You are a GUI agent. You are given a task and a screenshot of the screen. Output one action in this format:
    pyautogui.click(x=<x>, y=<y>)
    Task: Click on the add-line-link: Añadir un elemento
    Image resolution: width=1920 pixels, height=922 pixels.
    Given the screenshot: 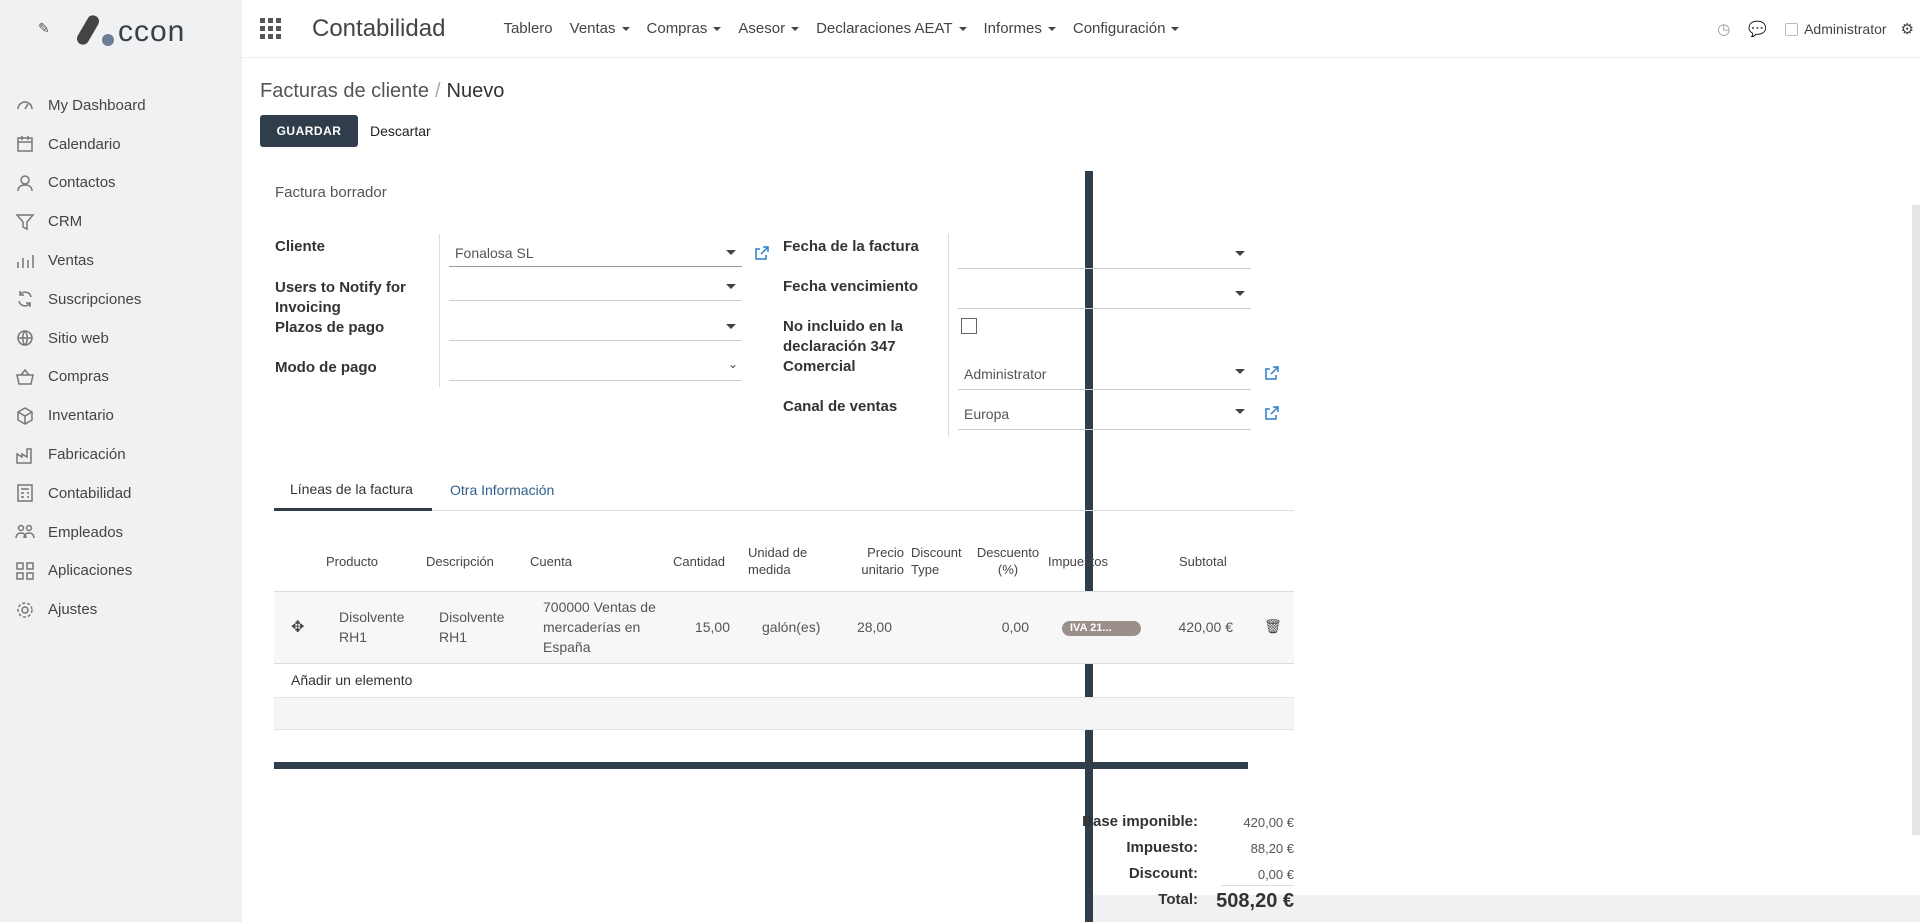 What is the action you would take?
    pyautogui.click(x=351, y=680)
    